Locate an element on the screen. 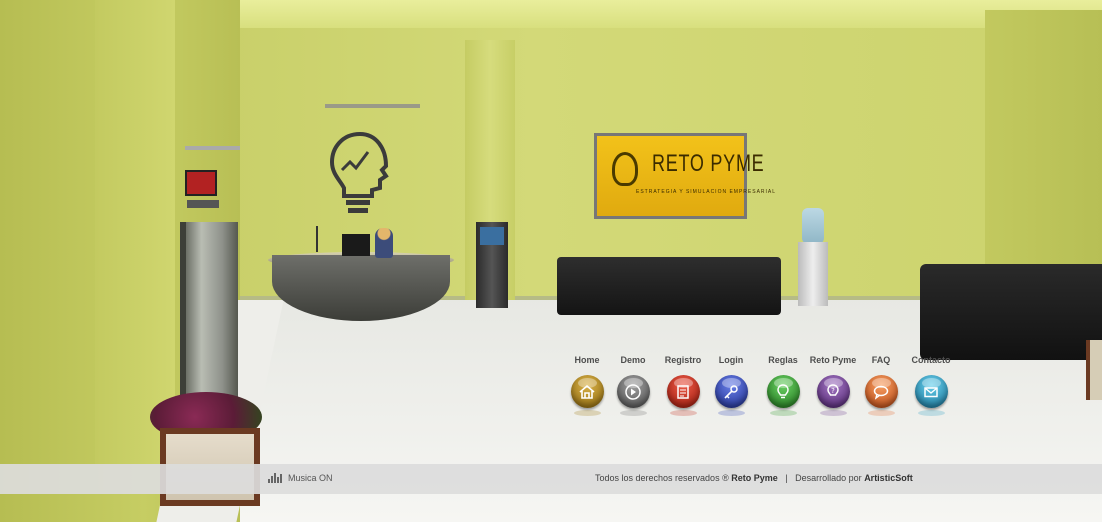 This screenshot has width=1102, height=522. faq-button is located at coordinates (881, 391).